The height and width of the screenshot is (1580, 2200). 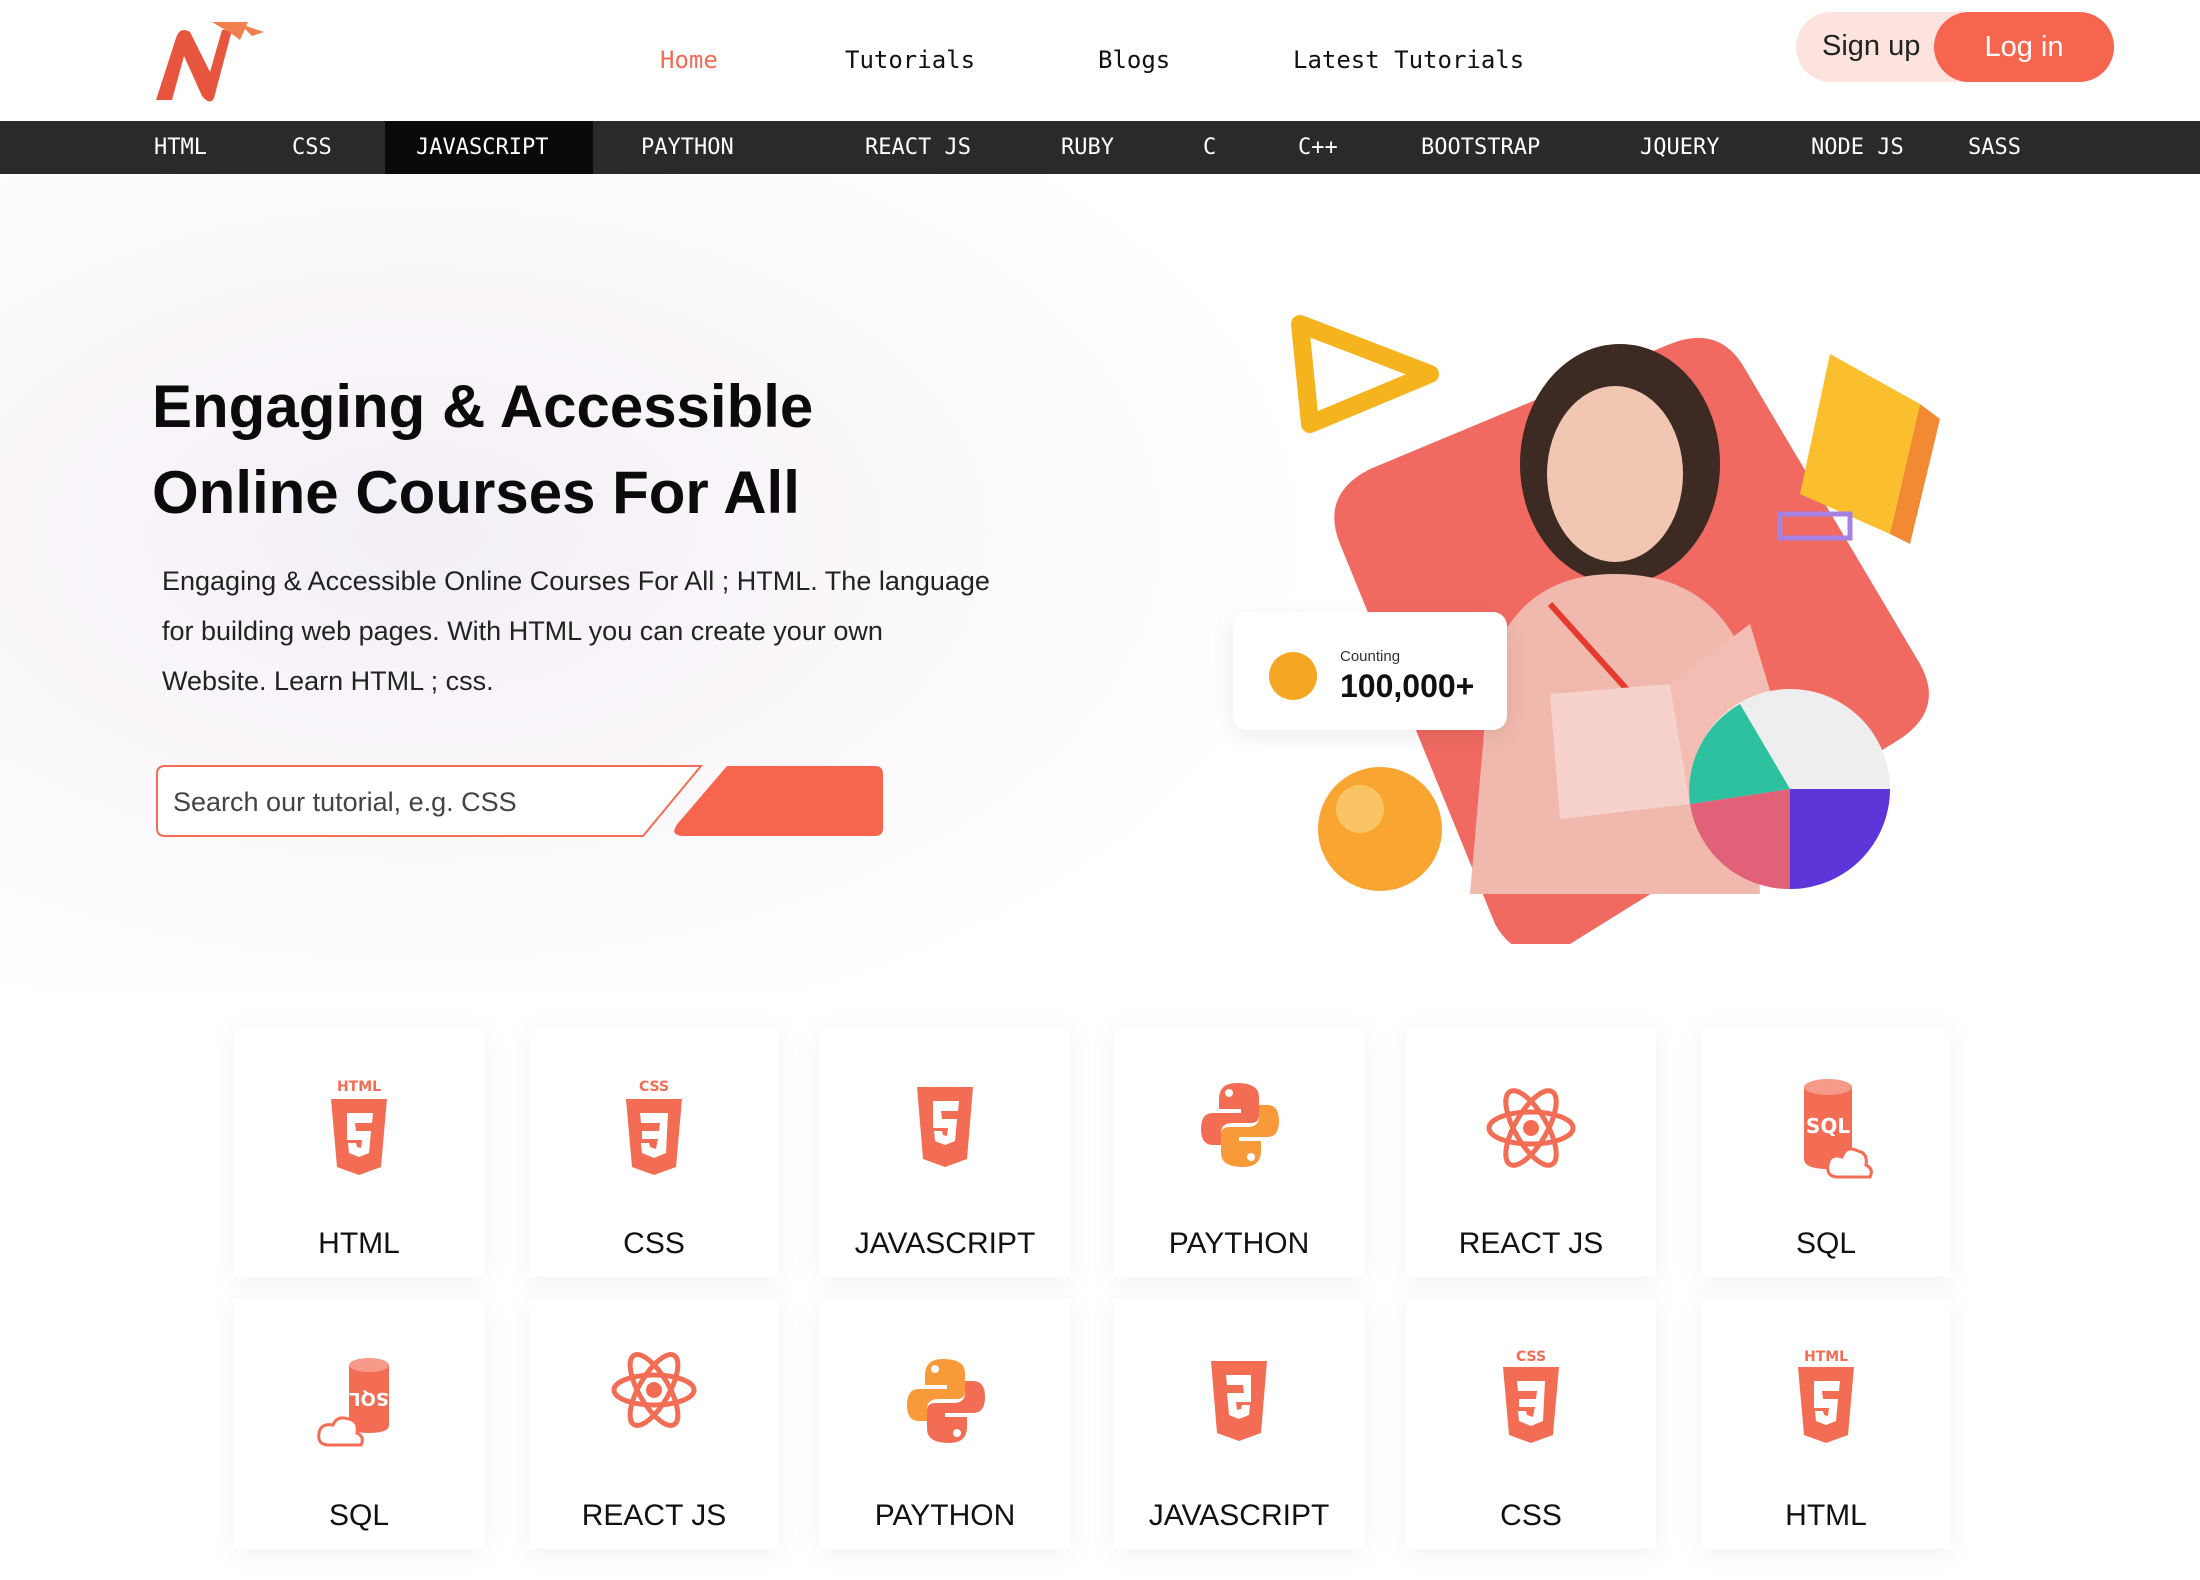 I want to click on lang-javascript: JAVASCRIPT, so click(x=482, y=147).